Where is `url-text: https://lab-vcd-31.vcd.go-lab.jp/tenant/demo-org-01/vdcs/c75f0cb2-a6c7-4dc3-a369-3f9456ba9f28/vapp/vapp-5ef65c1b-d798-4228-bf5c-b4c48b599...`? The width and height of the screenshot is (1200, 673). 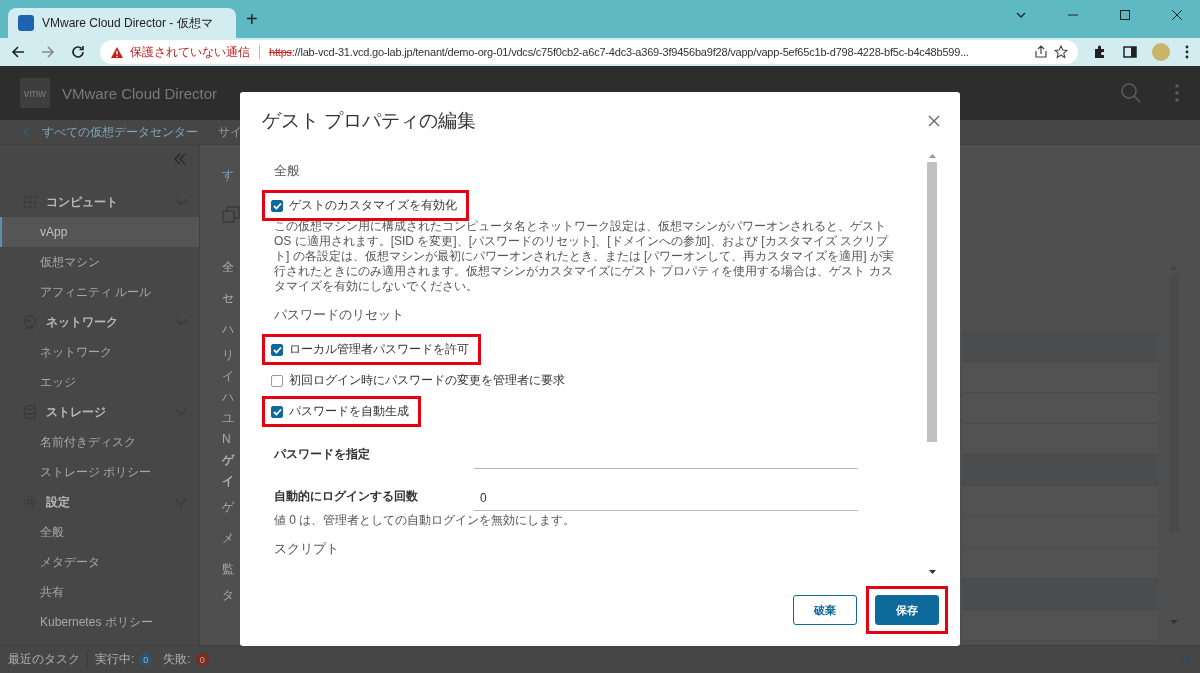
url-text: https://lab-vcd-31.vcd.go-lab.jp/tenant/demo-org-01/vdcs/c75f0cb2-a6c7-4dc3-a369-3f9456ba9f28/vapp/vapp-5ef65c1b-d798-4228-bf5c-b4c48b599... is located at coordinates (619, 52).